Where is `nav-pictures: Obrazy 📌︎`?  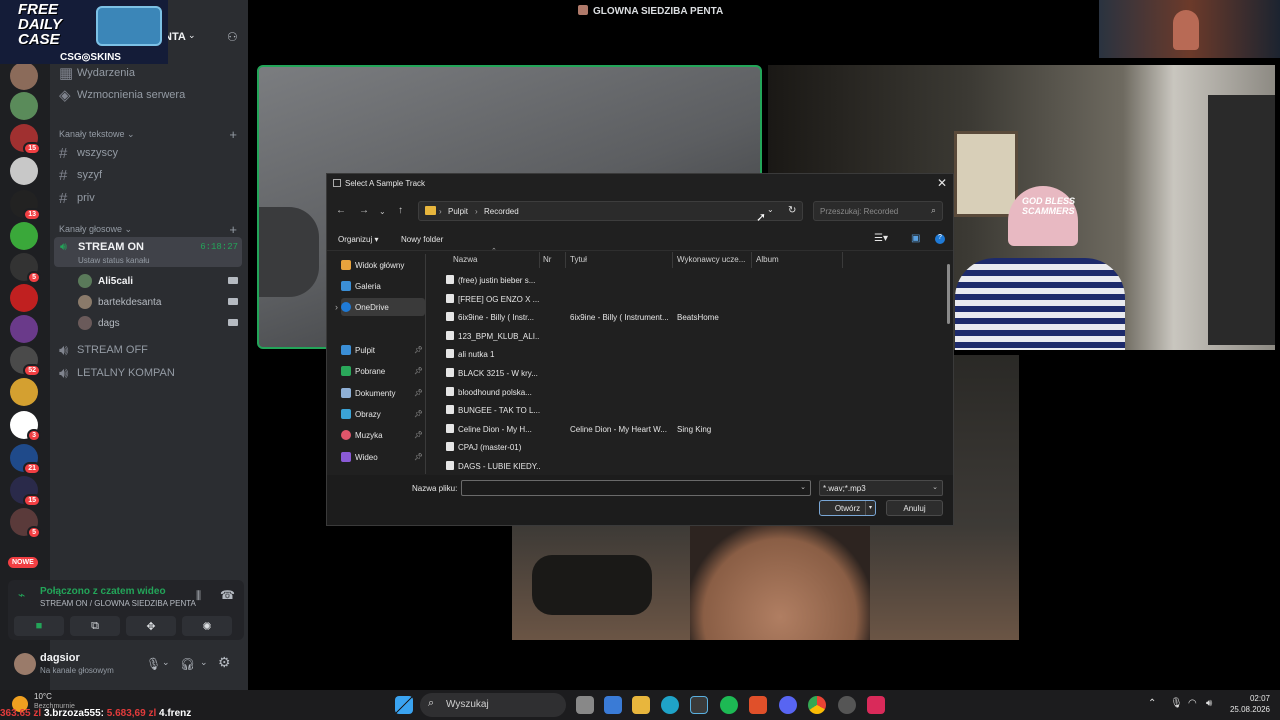
nav-pictures: Obrazy 📌︎ is located at coordinates (383, 414).